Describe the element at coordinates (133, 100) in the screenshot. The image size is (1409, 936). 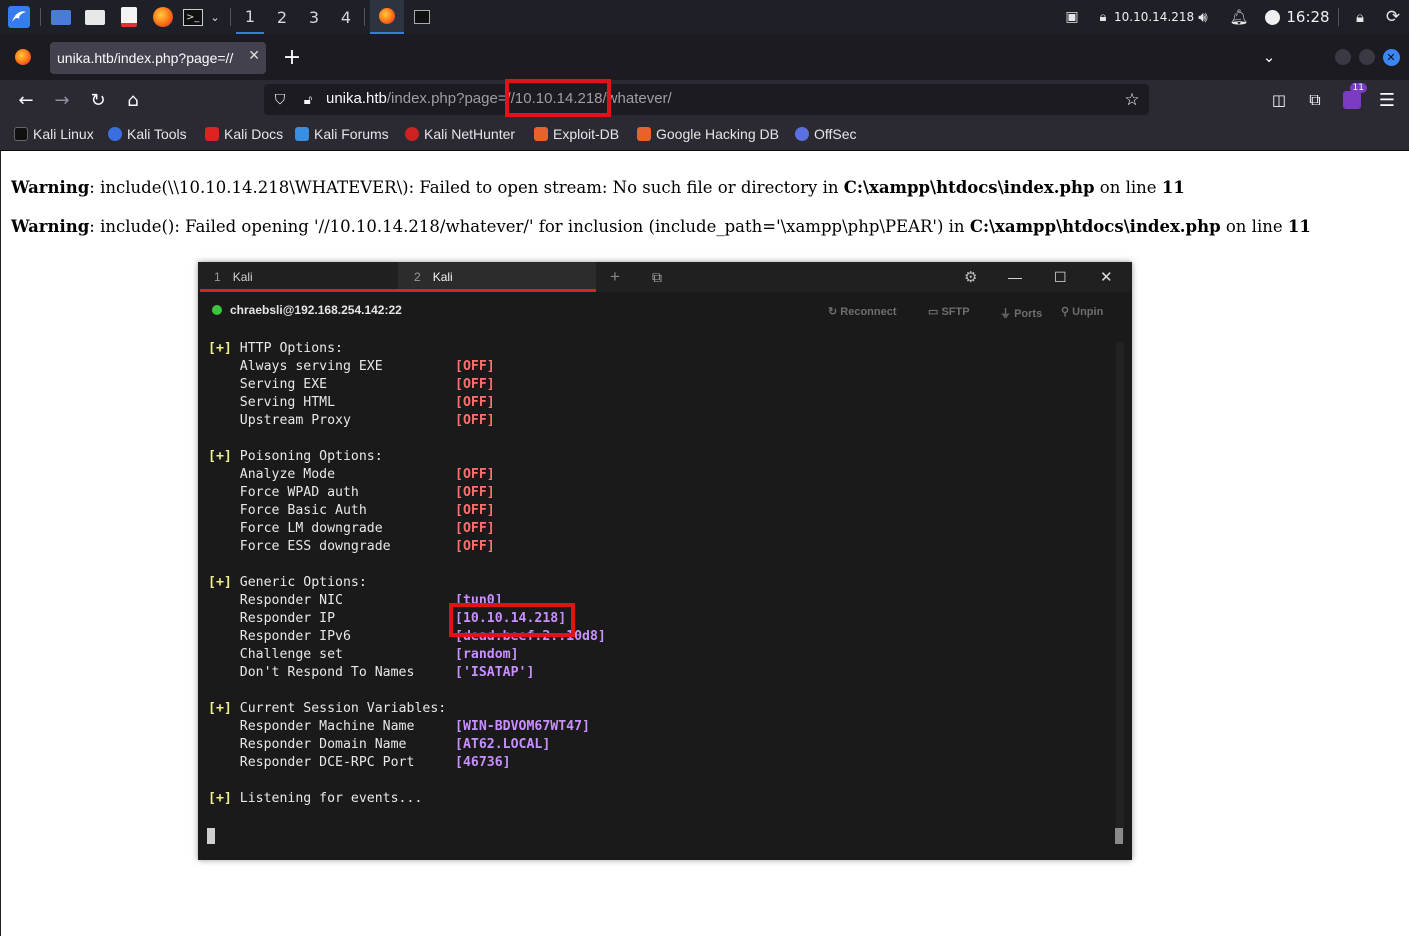
I see `home-icon: ⌂` at that location.